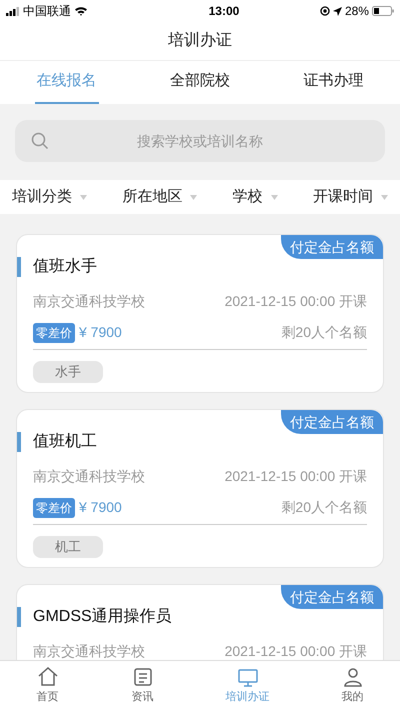 This screenshot has height=710, width=400. Describe the element at coordinates (68, 547) in the screenshot. I see `category-tag: 机工` at that location.